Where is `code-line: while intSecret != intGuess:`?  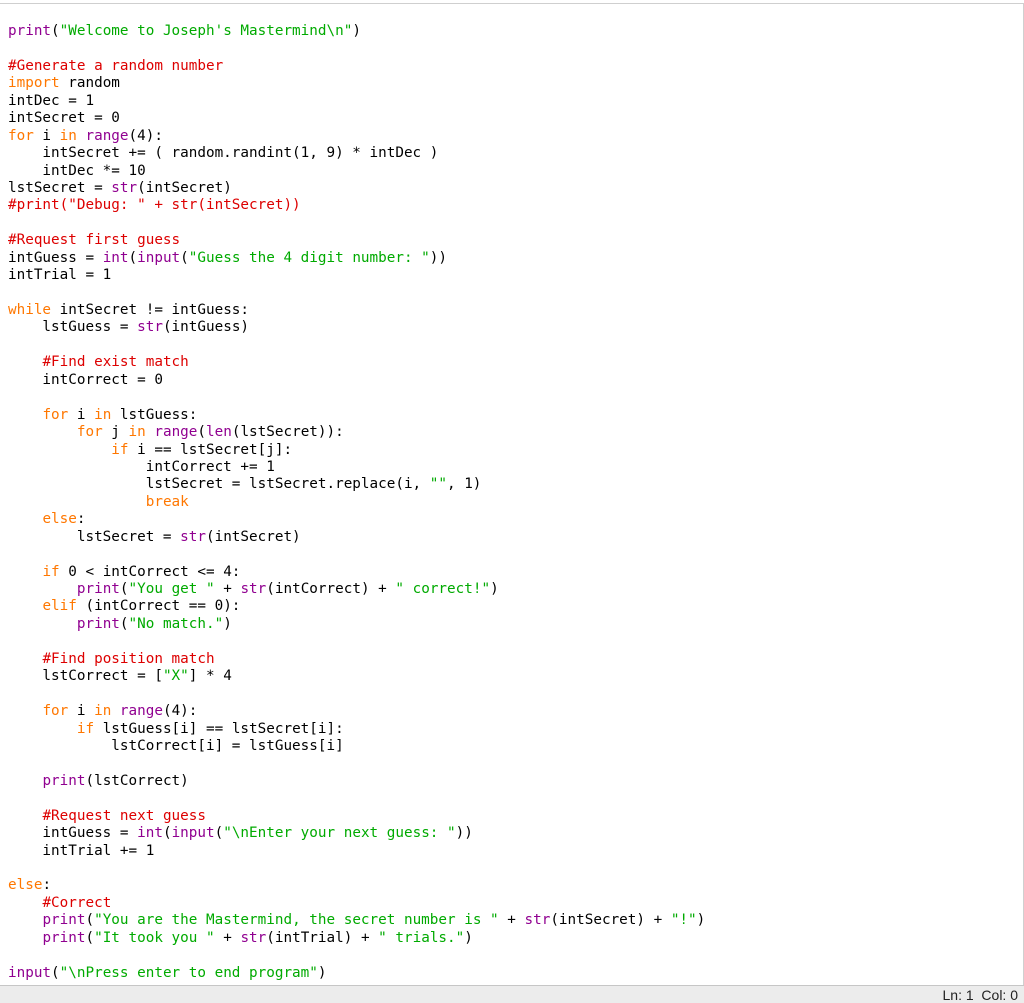 code-line: while intSecret != intGuess: is located at coordinates (356, 310).